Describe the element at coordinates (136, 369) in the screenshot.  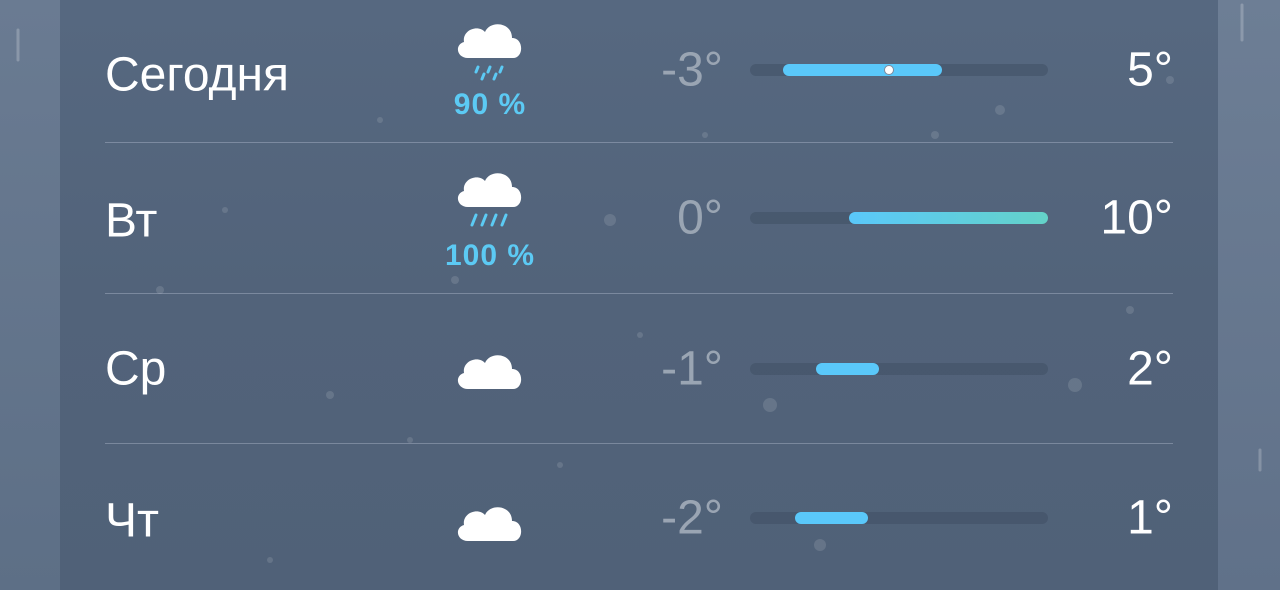
I see `day-label: Ср` at that location.